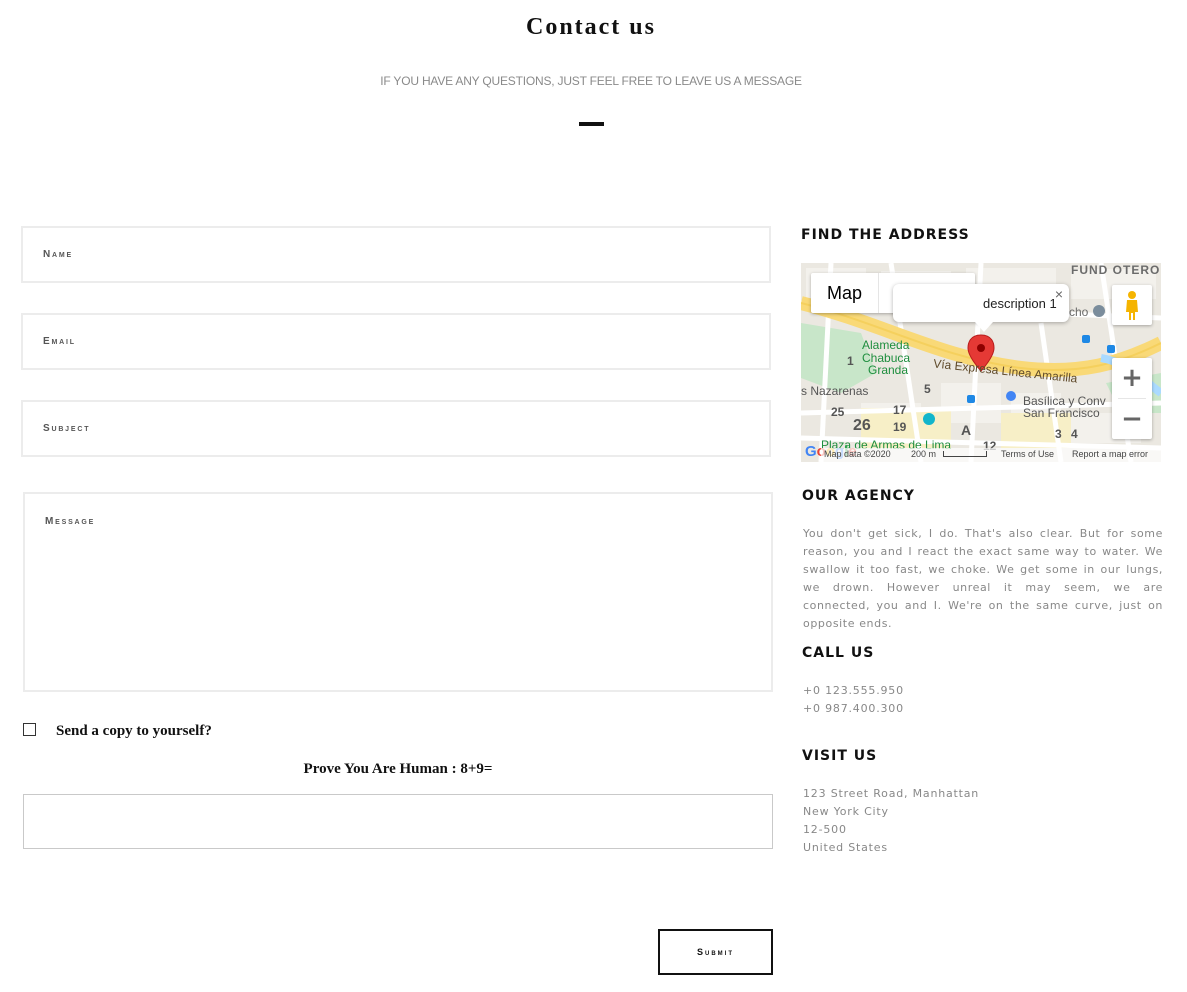 This screenshot has height=992, width=1187. What do you see at coordinates (1110, 454) in the screenshot?
I see `map-report-link: Report a map error` at bounding box center [1110, 454].